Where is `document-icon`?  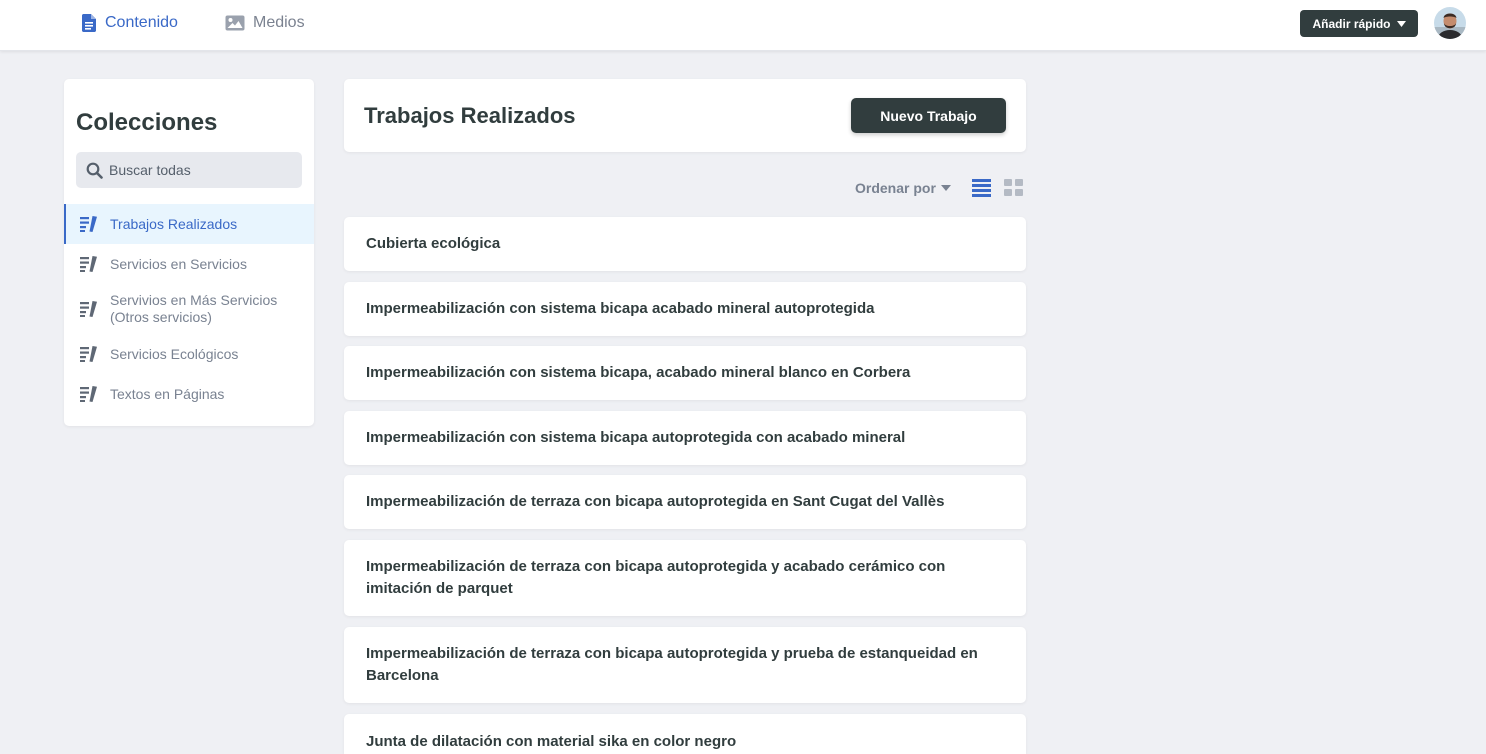
document-icon is located at coordinates (89, 23).